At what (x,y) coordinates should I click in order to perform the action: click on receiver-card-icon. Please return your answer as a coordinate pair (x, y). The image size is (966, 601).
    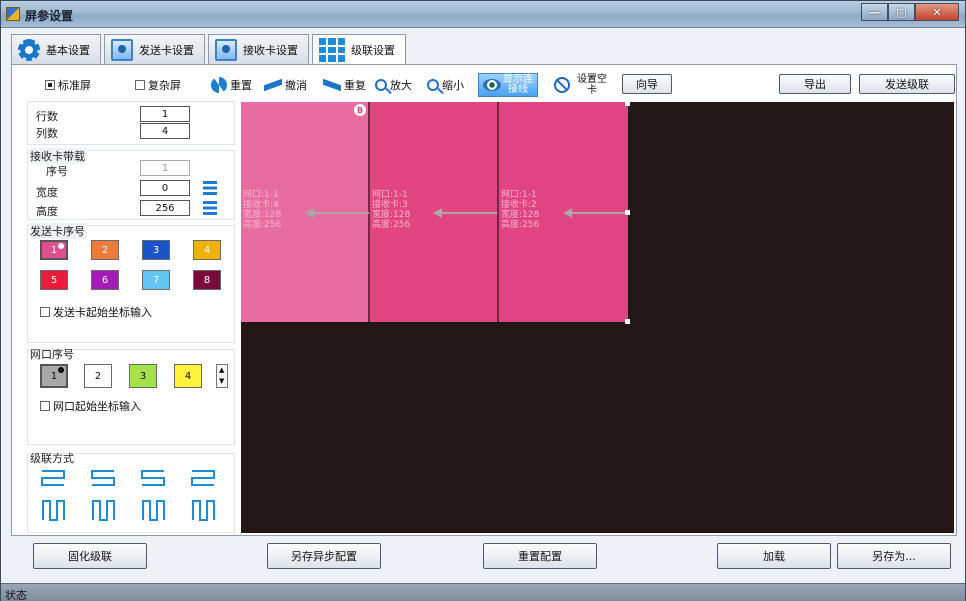
    Looking at the image, I should click on (226, 49).